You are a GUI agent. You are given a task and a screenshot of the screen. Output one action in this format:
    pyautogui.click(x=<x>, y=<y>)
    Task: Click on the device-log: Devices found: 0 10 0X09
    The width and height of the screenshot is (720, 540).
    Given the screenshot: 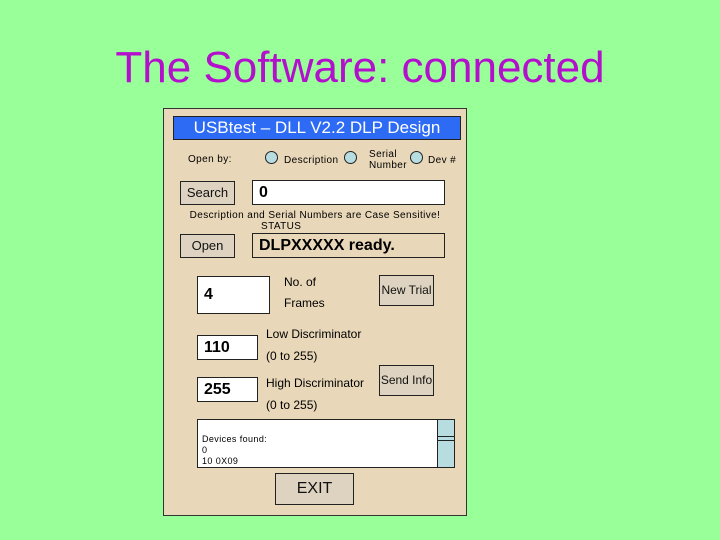 What is the action you would take?
    pyautogui.click(x=326, y=443)
    